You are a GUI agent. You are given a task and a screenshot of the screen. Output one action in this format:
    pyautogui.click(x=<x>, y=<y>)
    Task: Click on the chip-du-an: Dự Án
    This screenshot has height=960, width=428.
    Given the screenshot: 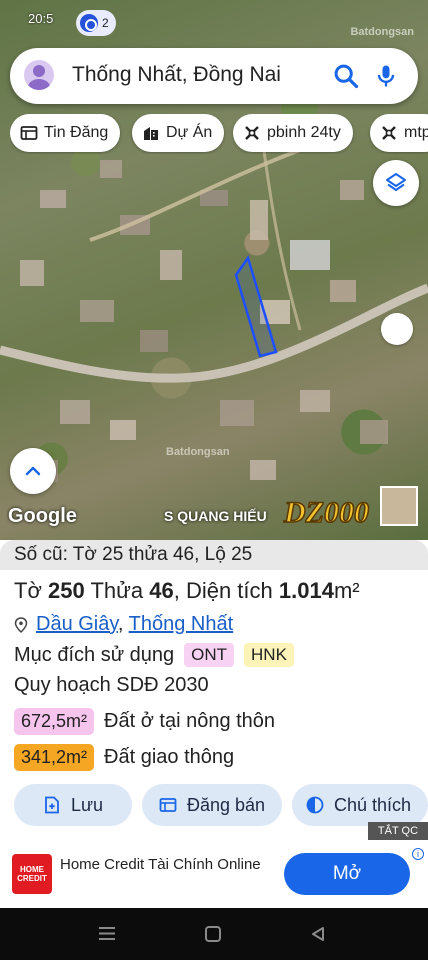 What is the action you would take?
    pyautogui.click(x=178, y=133)
    